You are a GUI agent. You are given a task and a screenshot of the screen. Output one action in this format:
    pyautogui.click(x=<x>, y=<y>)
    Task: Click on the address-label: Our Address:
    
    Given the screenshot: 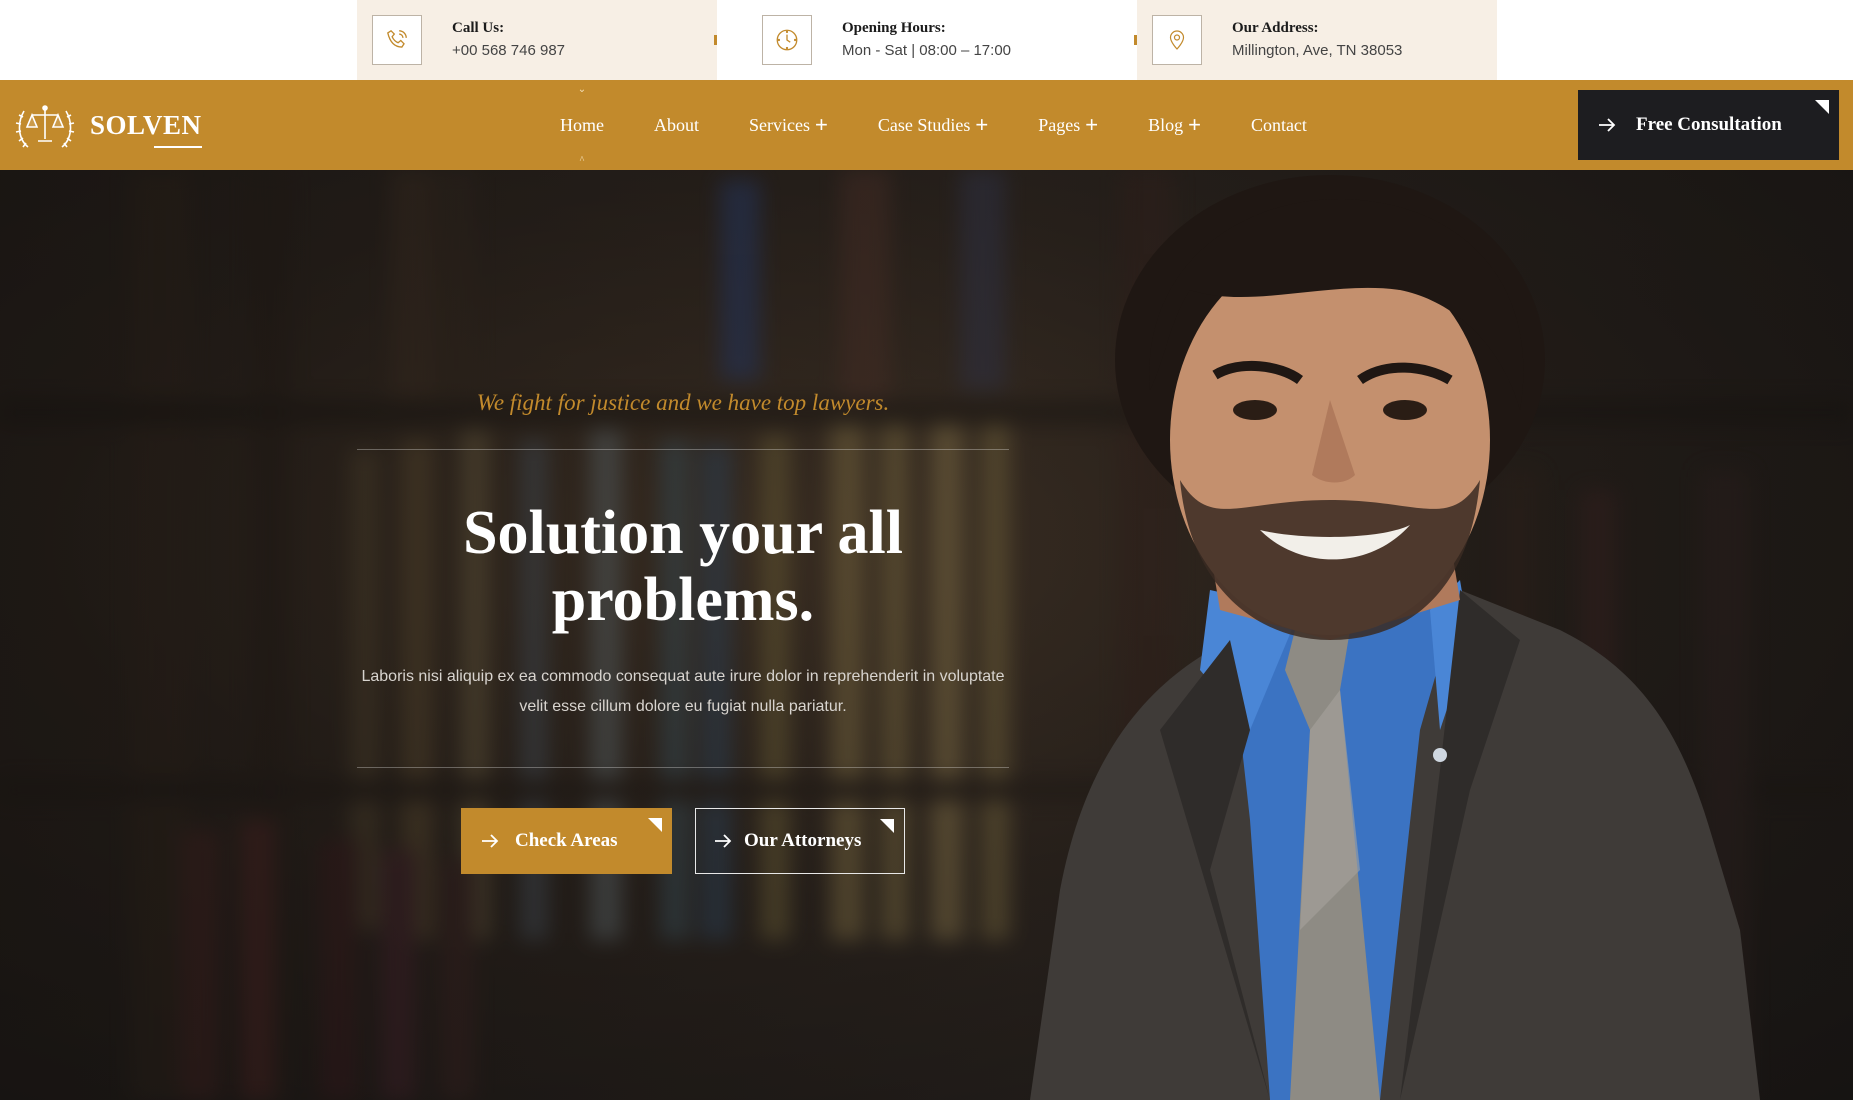 What is the action you would take?
    pyautogui.click(x=1275, y=28)
    